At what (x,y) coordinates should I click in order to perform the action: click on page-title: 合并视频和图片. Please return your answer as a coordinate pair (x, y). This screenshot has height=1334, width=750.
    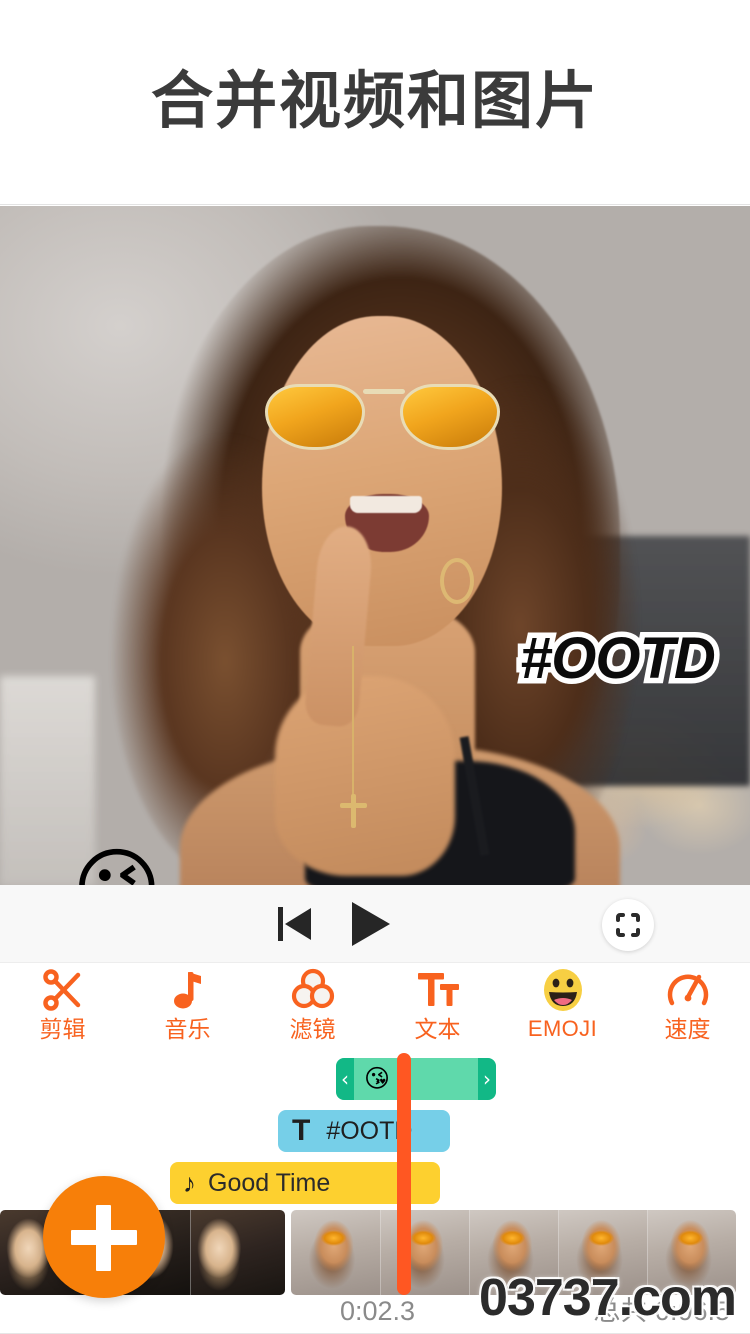
    Looking at the image, I should click on (374, 101).